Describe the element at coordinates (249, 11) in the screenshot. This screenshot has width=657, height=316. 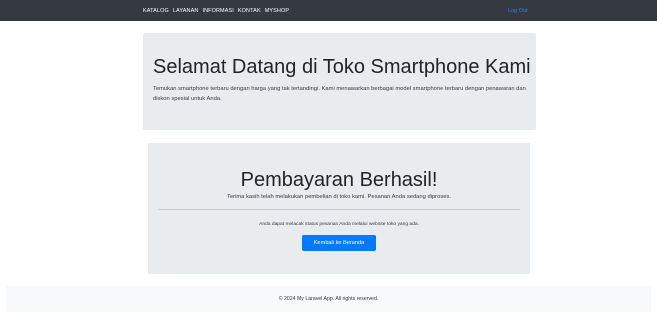
I see `nav-link-kontak: KONTAK` at that location.